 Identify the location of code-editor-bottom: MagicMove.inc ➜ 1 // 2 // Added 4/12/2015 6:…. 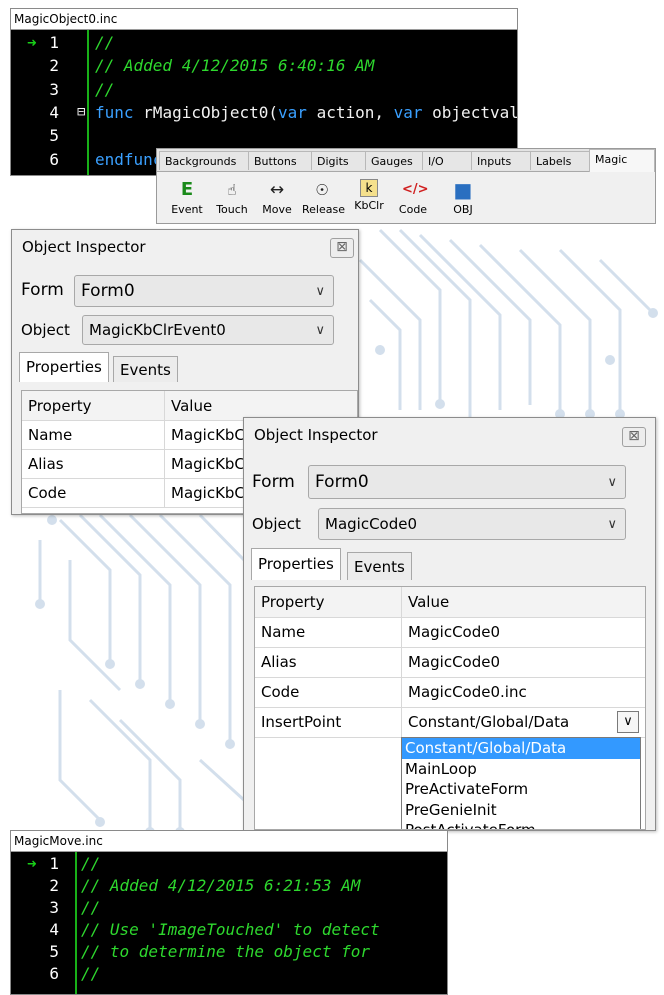
(229, 912).